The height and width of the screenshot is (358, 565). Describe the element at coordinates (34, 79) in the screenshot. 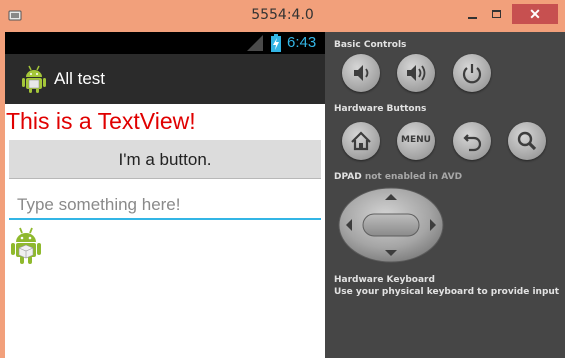

I see `android-icon` at that location.